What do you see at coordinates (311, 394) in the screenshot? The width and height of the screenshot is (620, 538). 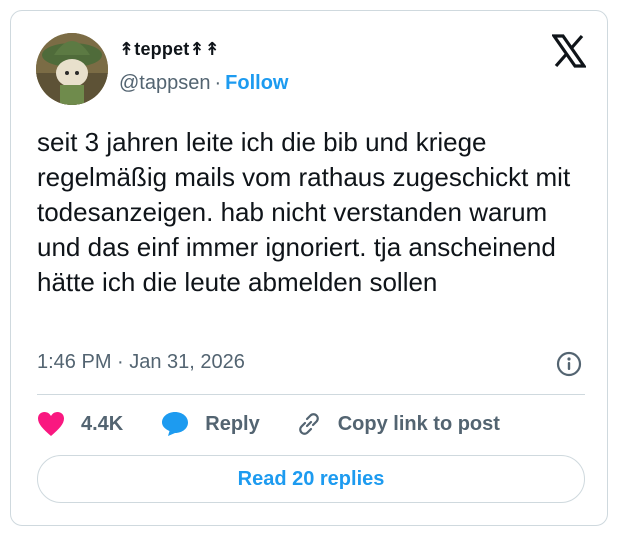 I see `divider` at bounding box center [311, 394].